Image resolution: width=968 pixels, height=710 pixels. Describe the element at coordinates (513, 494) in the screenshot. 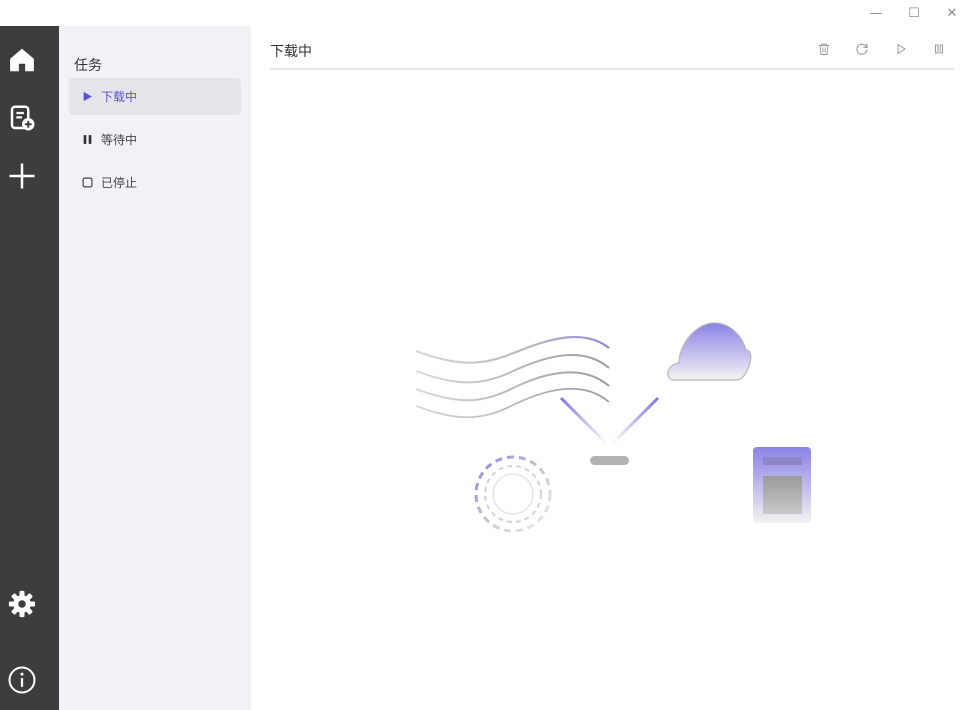

I see `loading-rings-icon` at that location.